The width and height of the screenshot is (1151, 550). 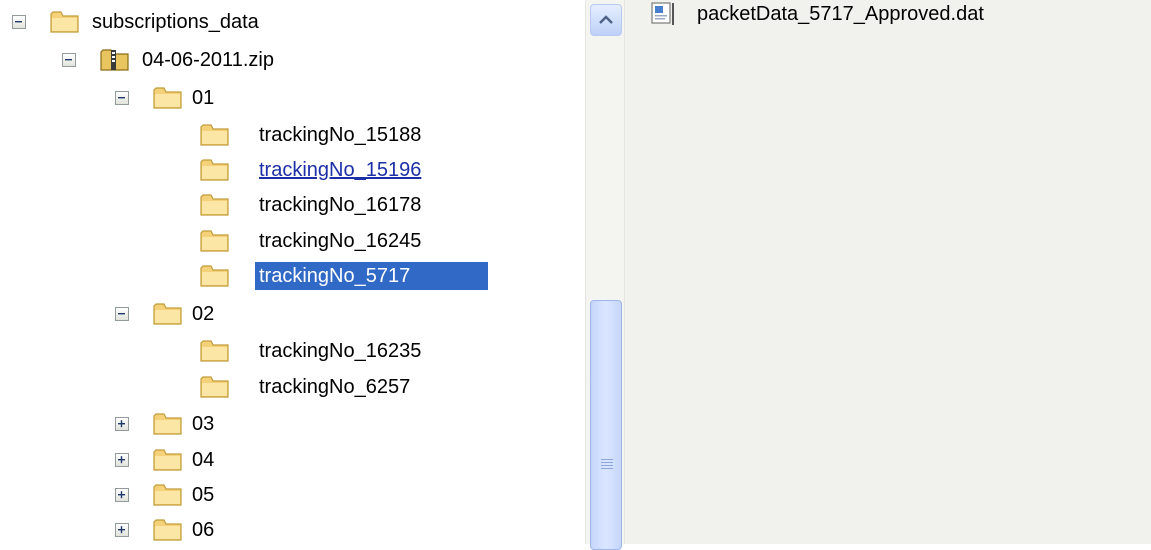 What do you see at coordinates (250, 170) in the screenshot?
I see `tree-node-leaf: trackingNo_15196` at bounding box center [250, 170].